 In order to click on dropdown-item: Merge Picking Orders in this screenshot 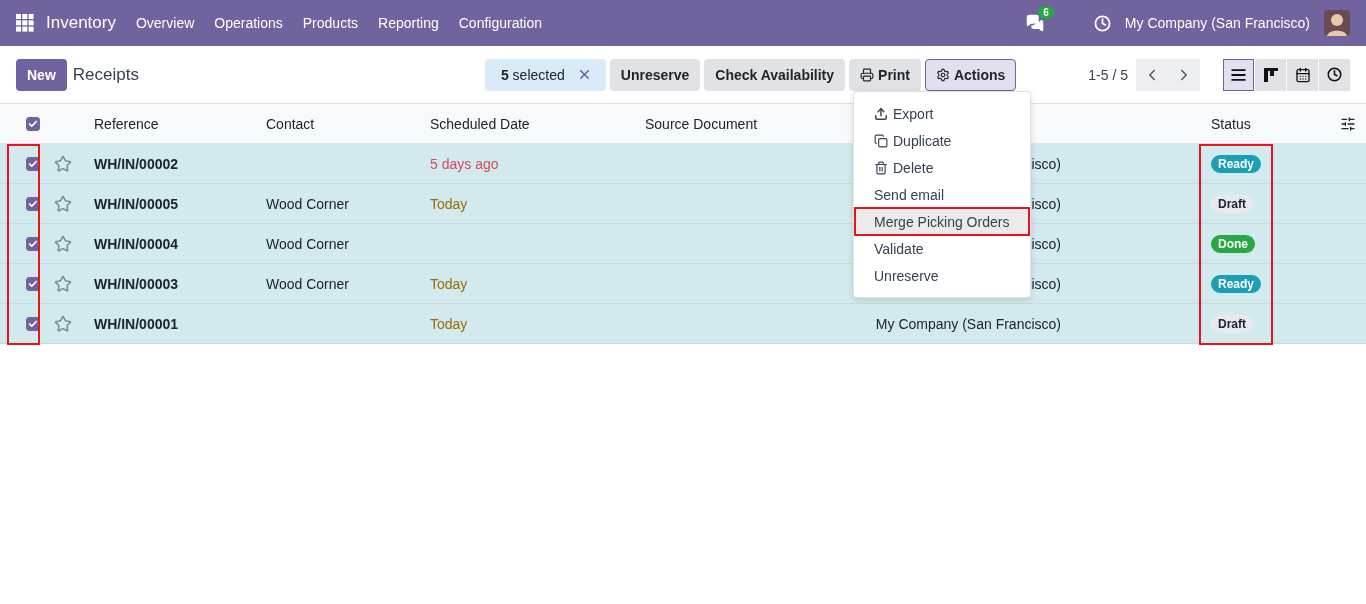, I will do `click(942, 221)`.